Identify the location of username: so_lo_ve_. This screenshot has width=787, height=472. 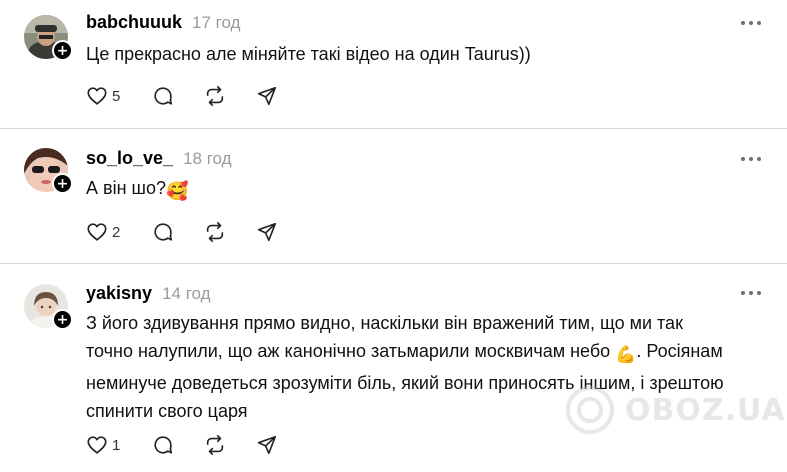
(129, 158).